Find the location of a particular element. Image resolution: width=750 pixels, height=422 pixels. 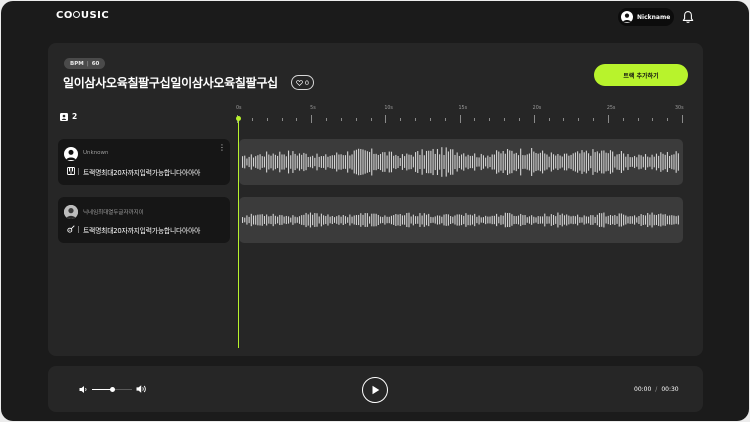

volume-knob is located at coordinates (112, 389).